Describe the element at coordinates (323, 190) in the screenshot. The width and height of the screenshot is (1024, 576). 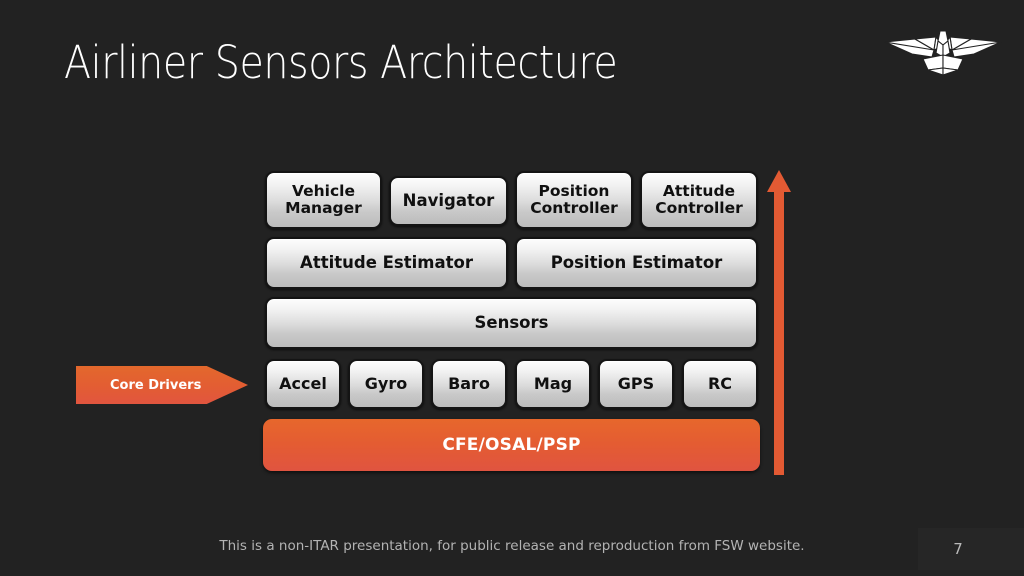
I see `block-label-line: Vehicle` at that location.